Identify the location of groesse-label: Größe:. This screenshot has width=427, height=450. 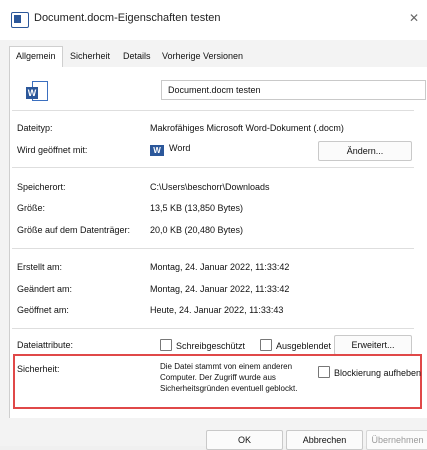
(31, 208).